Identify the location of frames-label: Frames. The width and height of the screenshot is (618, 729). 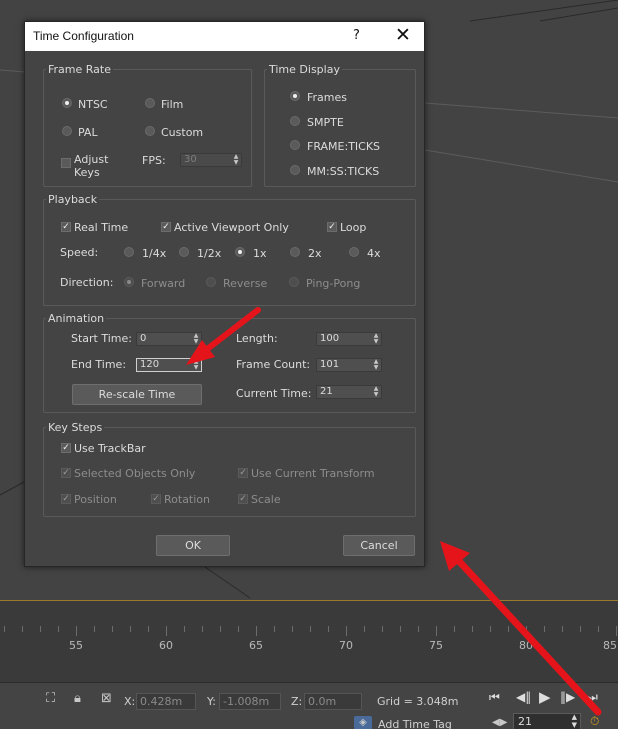
(327, 97).